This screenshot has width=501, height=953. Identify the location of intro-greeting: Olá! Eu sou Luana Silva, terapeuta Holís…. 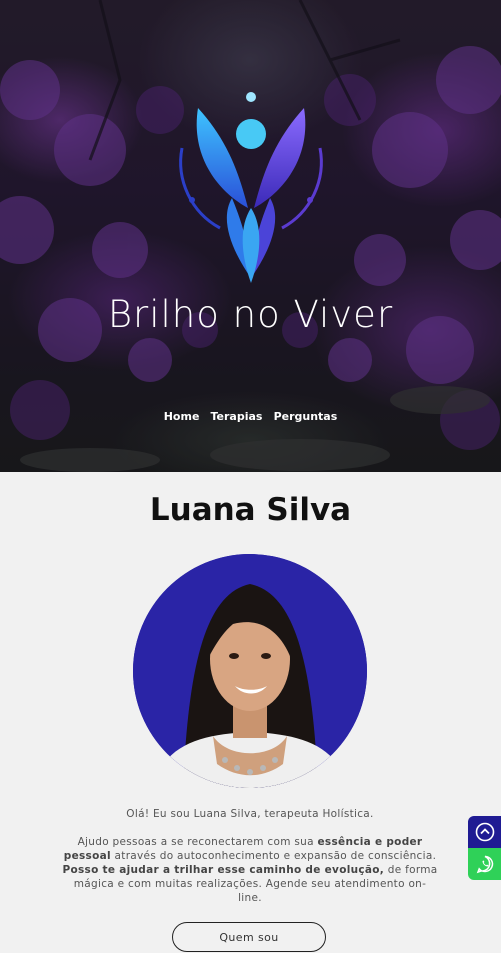
(250, 814).